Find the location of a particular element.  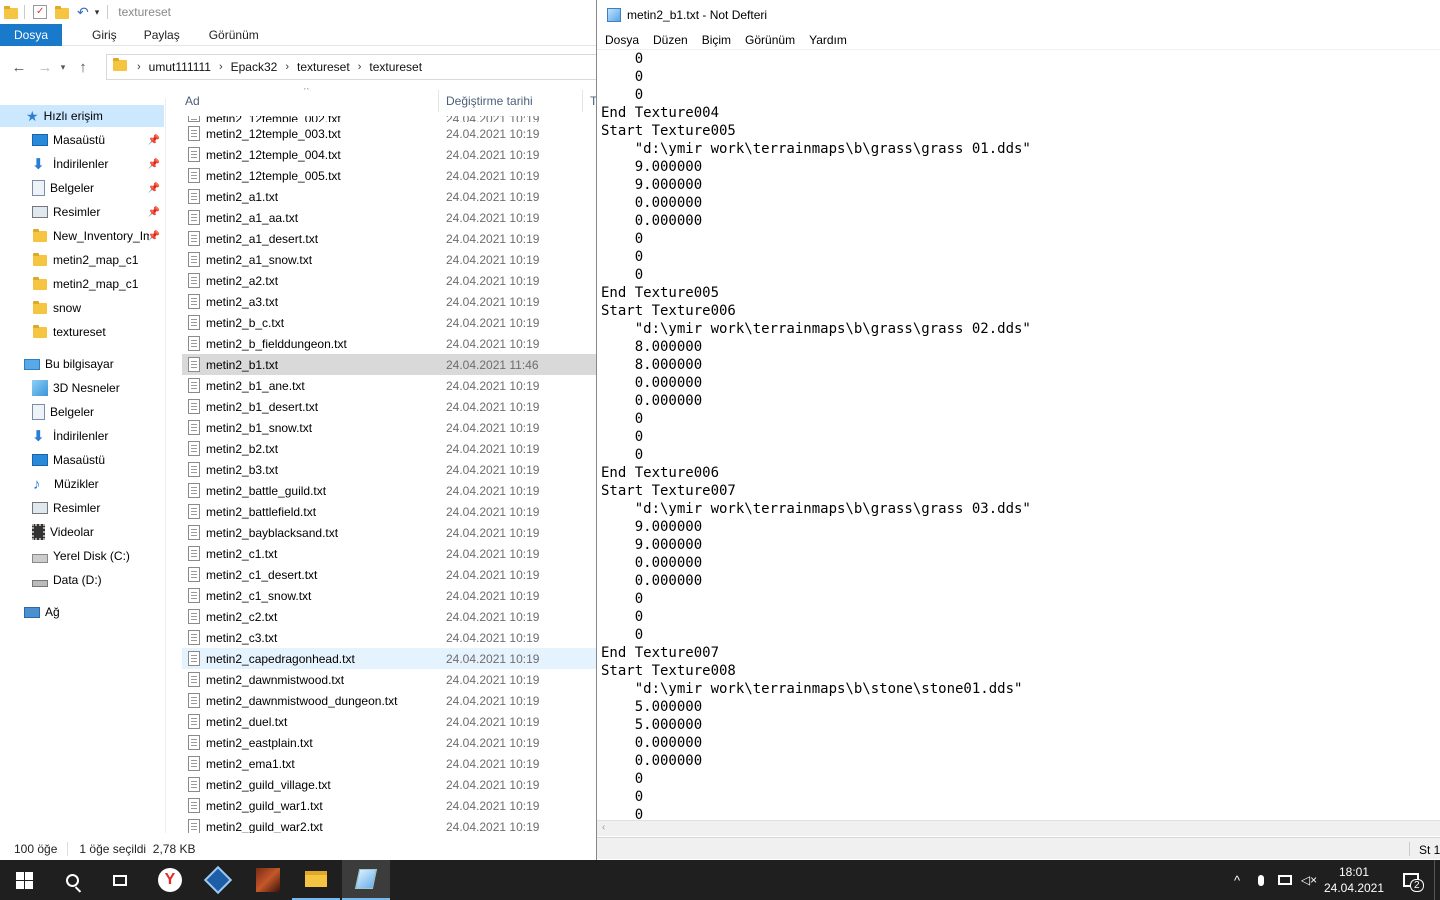

table-row: metin2_12temple_002.txt 24.04.2021 10:19 is located at coordinates (390, 116).